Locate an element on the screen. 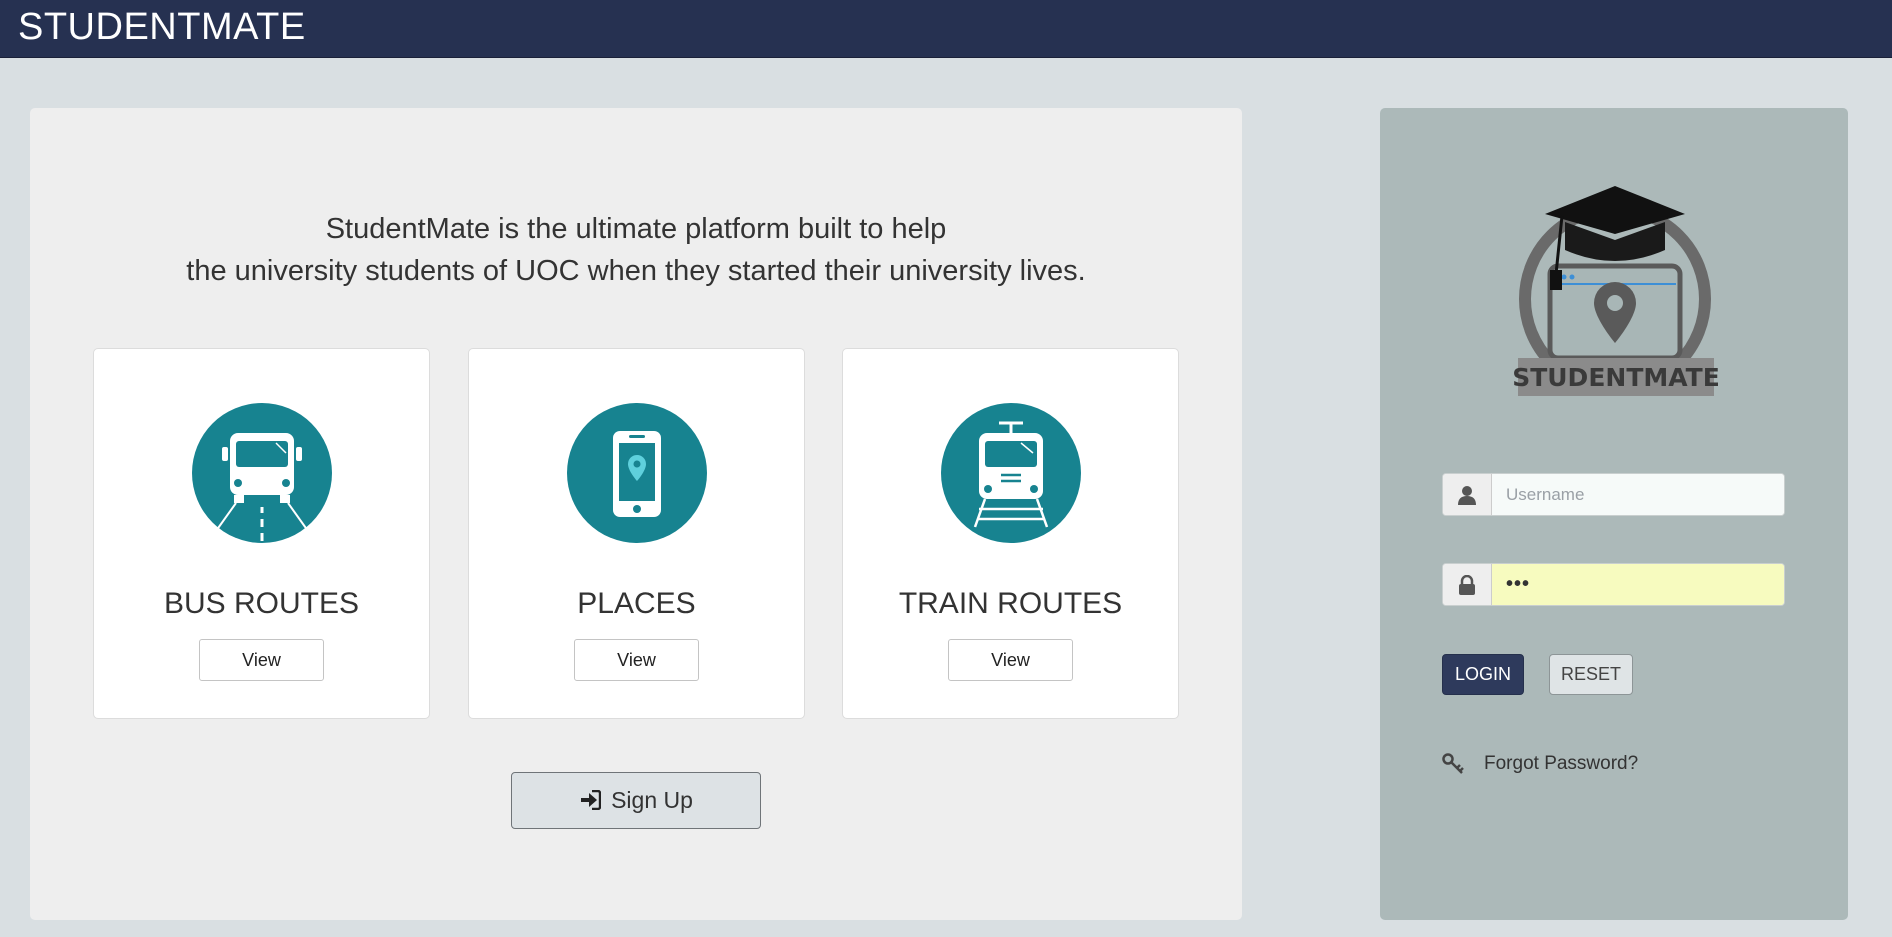 The height and width of the screenshot is (937, 1892). places-title: PLACES is located at coordinates (636, 603).